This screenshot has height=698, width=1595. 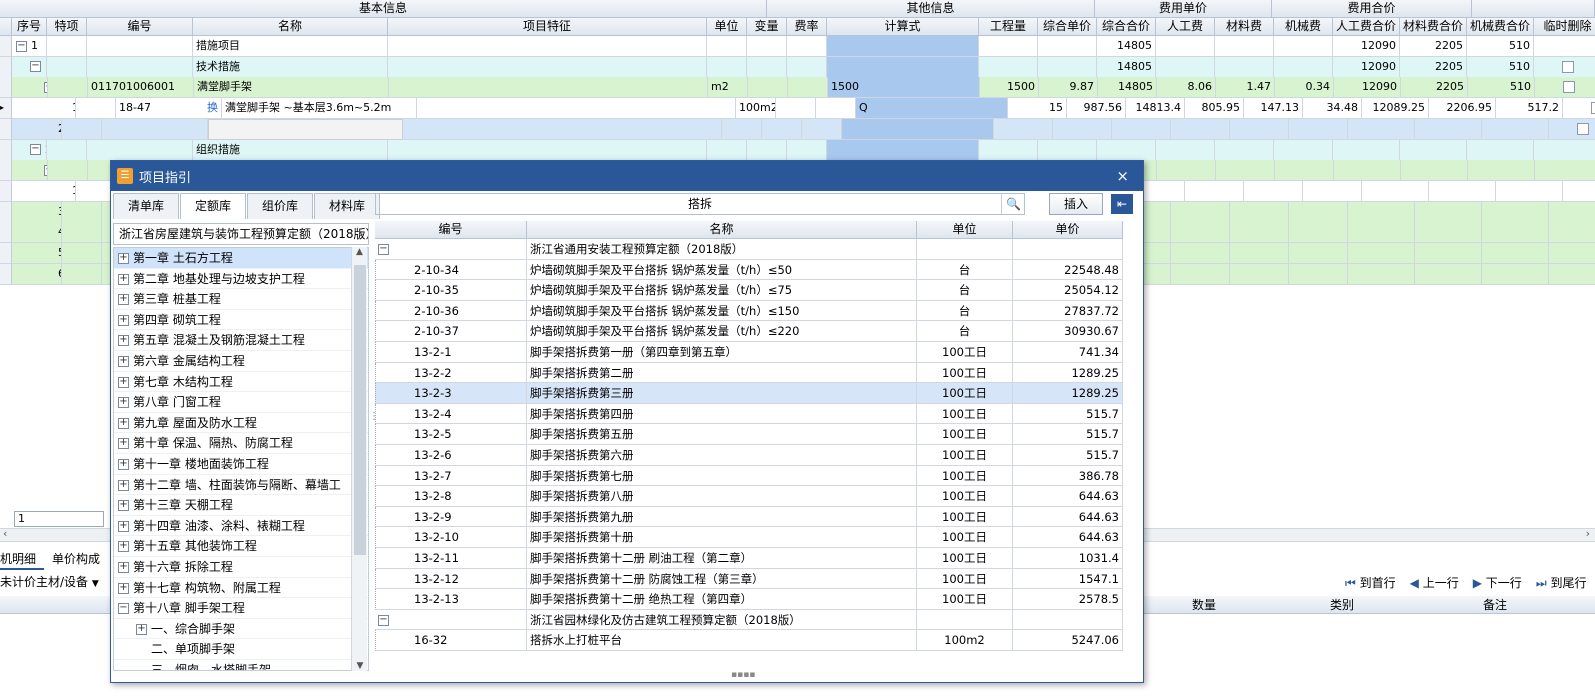 I want to click on table-cell: 510, so click(x=1500, y=46).